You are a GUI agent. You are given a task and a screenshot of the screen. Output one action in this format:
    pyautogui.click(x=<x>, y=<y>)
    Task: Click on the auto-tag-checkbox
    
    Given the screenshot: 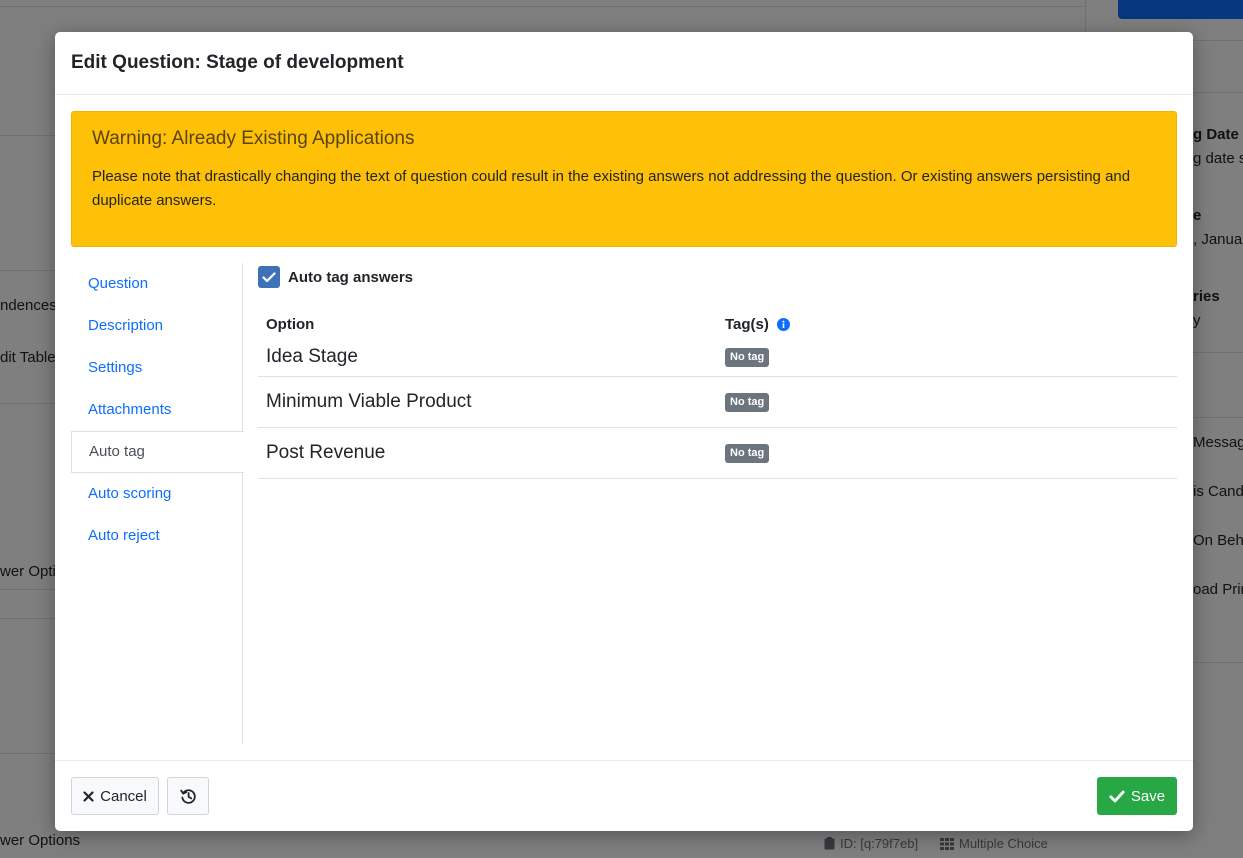 What is the action you would take?
    pyautogui.click(x=269, y=277)
    